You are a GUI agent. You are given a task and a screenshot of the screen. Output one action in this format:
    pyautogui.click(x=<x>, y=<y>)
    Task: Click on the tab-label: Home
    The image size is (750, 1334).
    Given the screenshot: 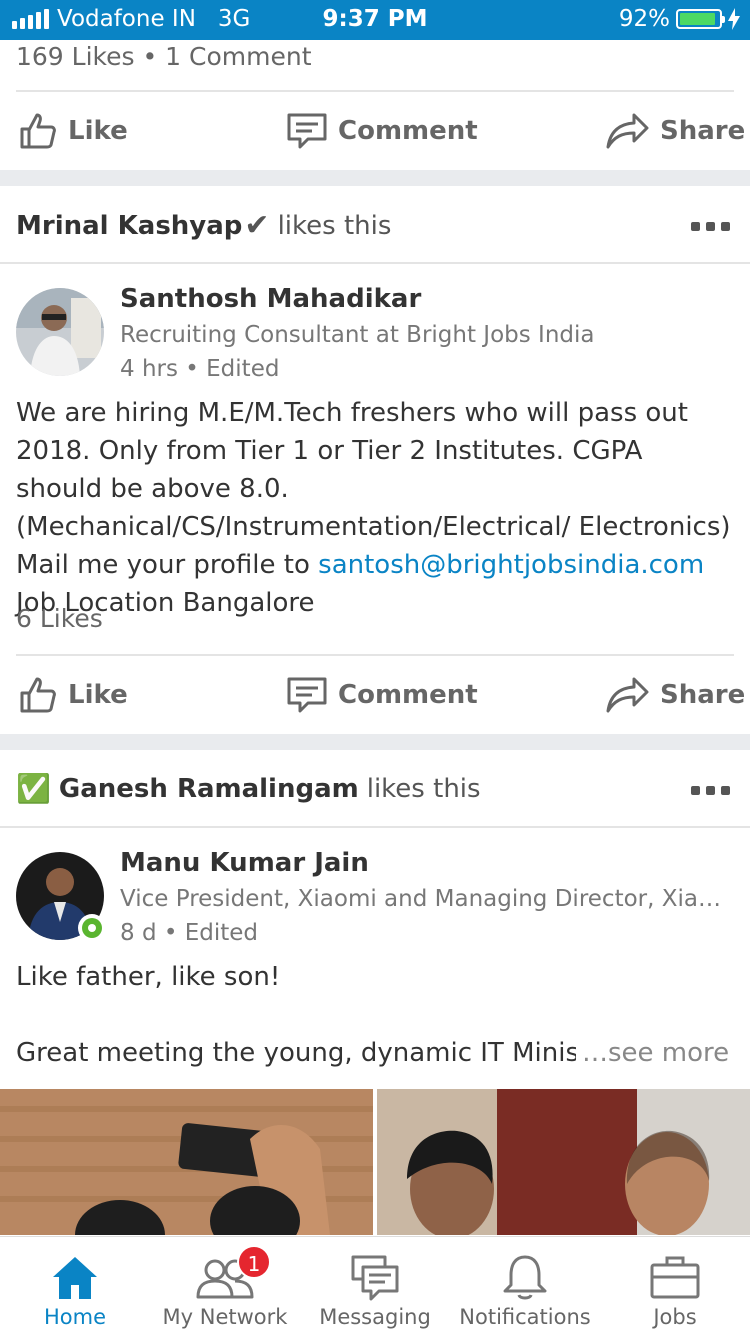 What is the action you would take?
    pyautogui.click(x=74, y=1317)
    